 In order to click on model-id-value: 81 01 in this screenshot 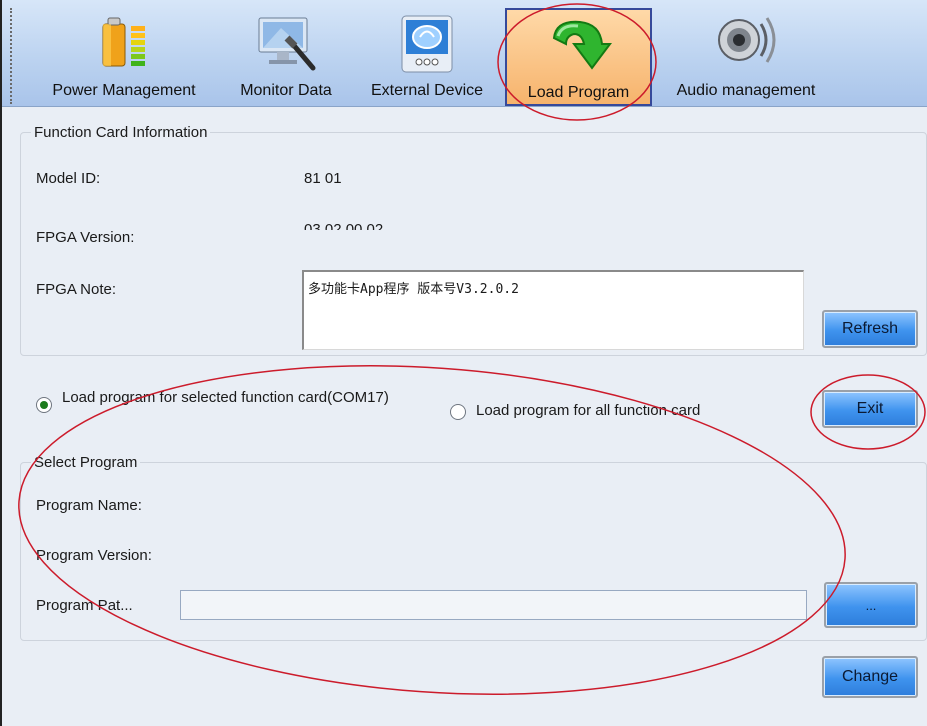, I will do `click(323, 178)`.